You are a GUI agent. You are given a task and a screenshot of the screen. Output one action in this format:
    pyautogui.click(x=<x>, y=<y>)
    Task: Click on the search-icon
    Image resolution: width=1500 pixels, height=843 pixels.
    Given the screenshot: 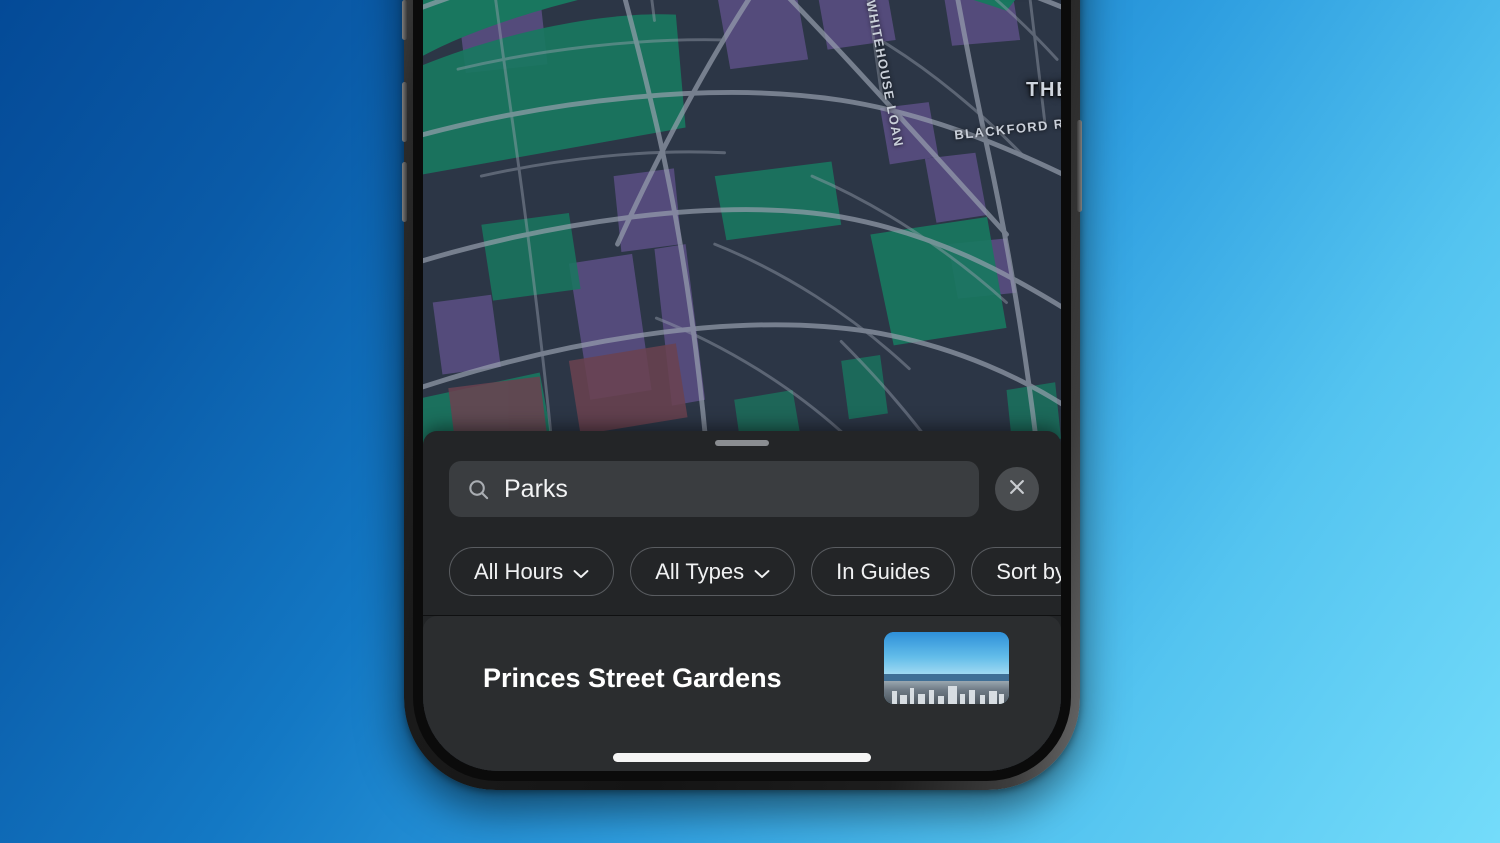 What is the action you would take?
    pyautogui.click(x=478, y=489)
    